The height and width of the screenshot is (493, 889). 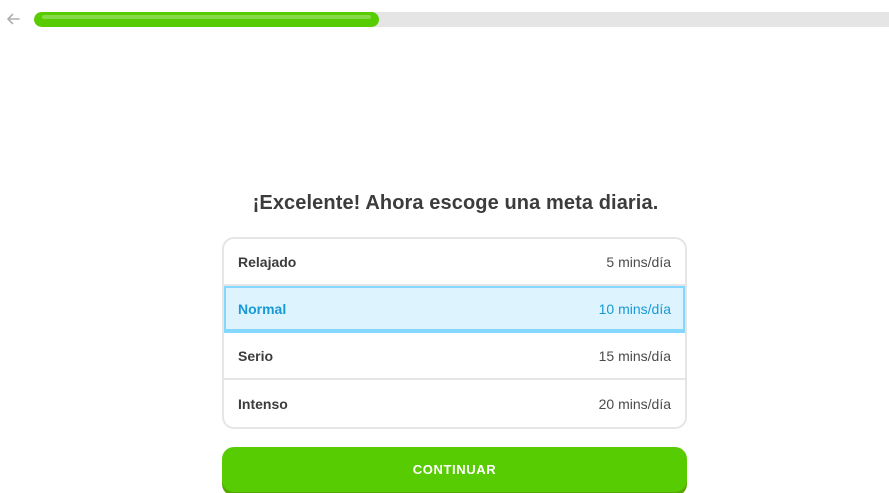 What do you see at coordinates (206, 19) in the screenshot?
I see `progress-fill` at bounding box center [206, 19].